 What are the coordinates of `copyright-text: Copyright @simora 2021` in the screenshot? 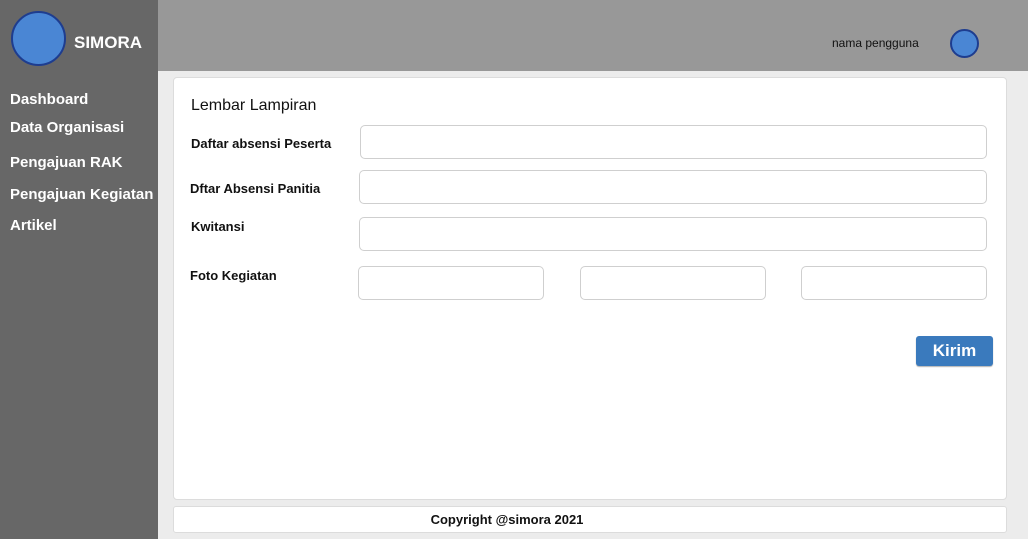 It's located at (507, 519).